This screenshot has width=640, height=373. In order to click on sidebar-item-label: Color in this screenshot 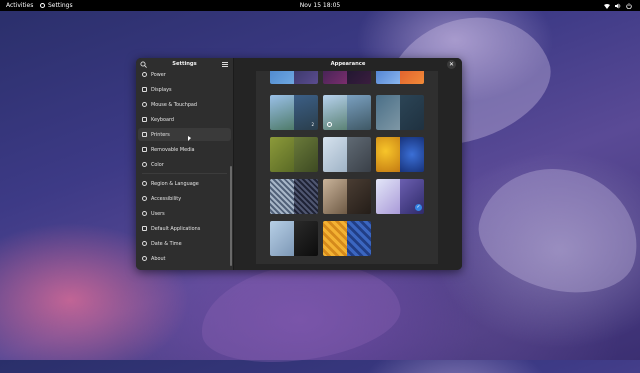, I will do `click(157, 164)`.